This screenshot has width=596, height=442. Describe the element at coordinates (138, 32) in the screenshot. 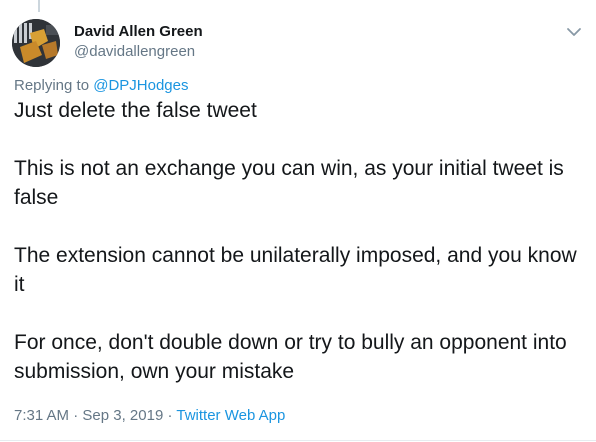

I see `author-name: David Allen Green` at that location.